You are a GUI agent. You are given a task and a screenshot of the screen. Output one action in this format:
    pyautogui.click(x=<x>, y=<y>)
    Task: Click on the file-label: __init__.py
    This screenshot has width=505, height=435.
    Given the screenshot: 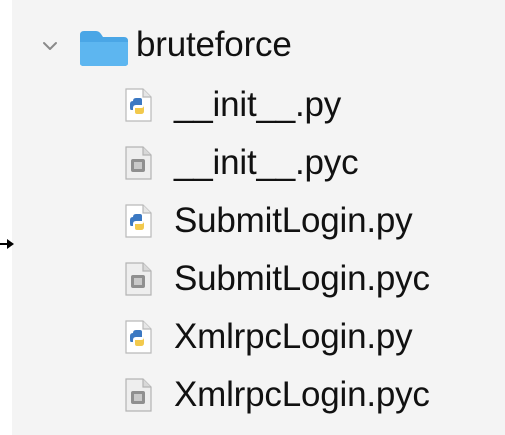 What is the action you would take?
    pyautogui.click(x=258, y=104)
    